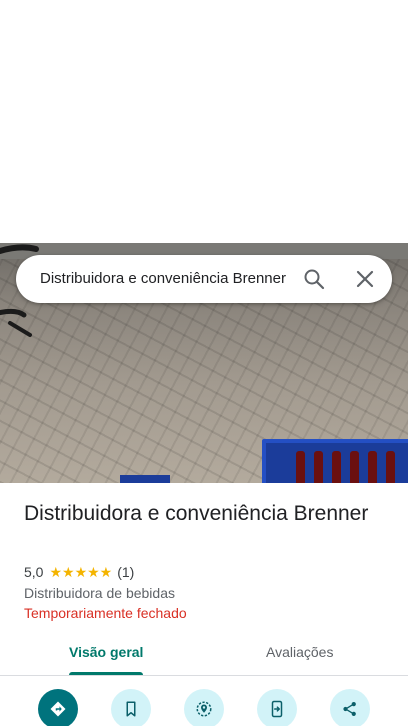  Describe the element at coordinates (365, 279) in the screenshot. I see `close-icon` at that location.